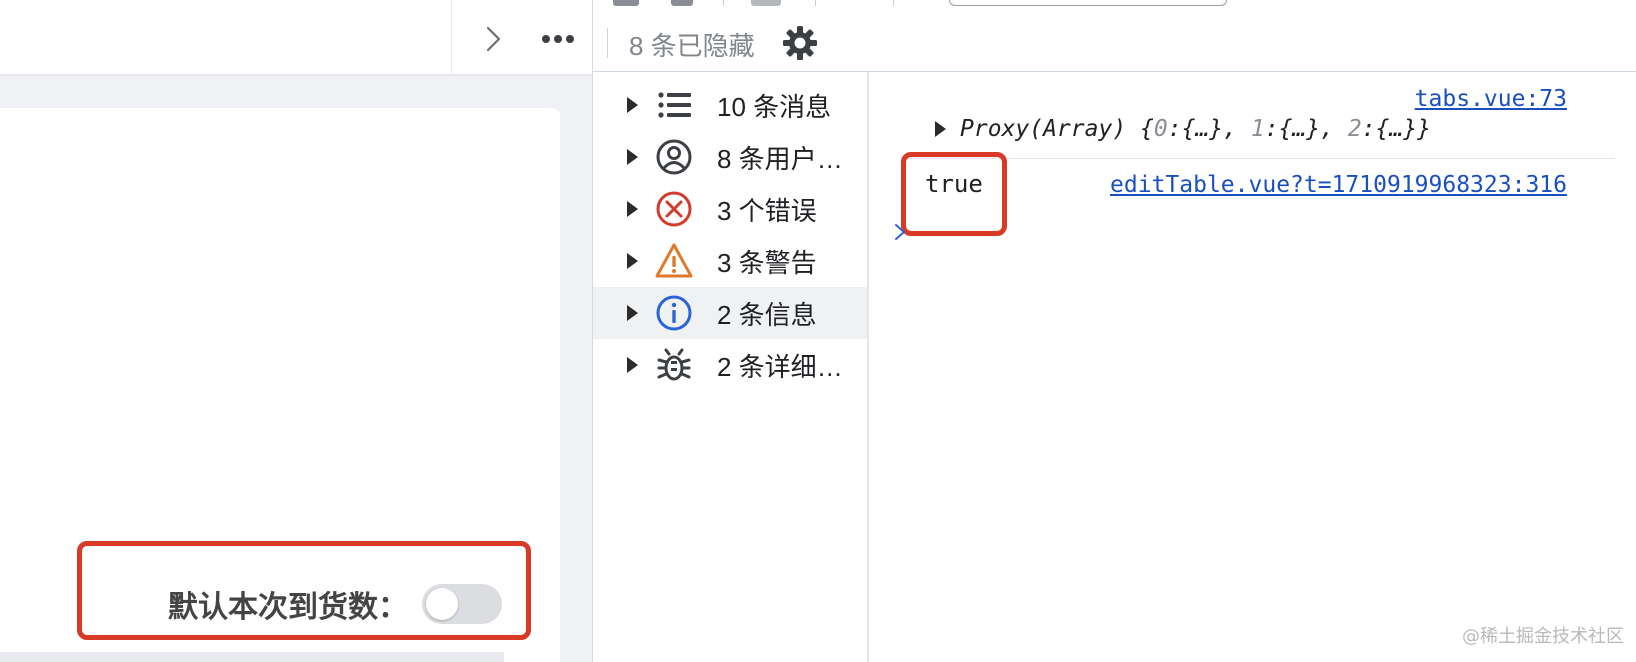 The image size is (1636, 662). What do you see at coordinates (900, 232) in the screenshot?
I see `console-prompt-icon` at bounding box center [900, 232].